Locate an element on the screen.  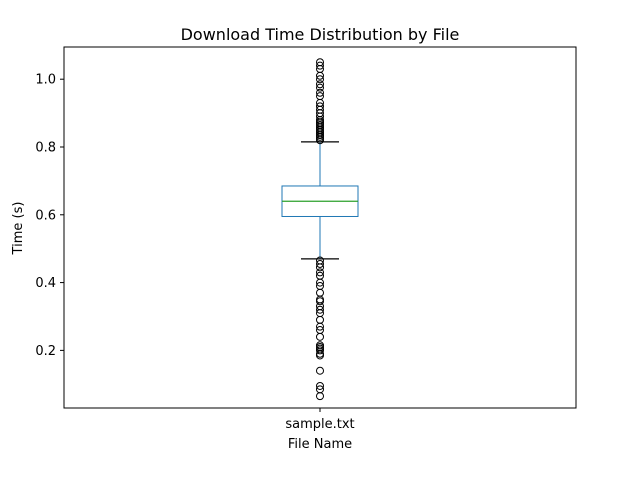
box-series is located at coordinates (320, 229).